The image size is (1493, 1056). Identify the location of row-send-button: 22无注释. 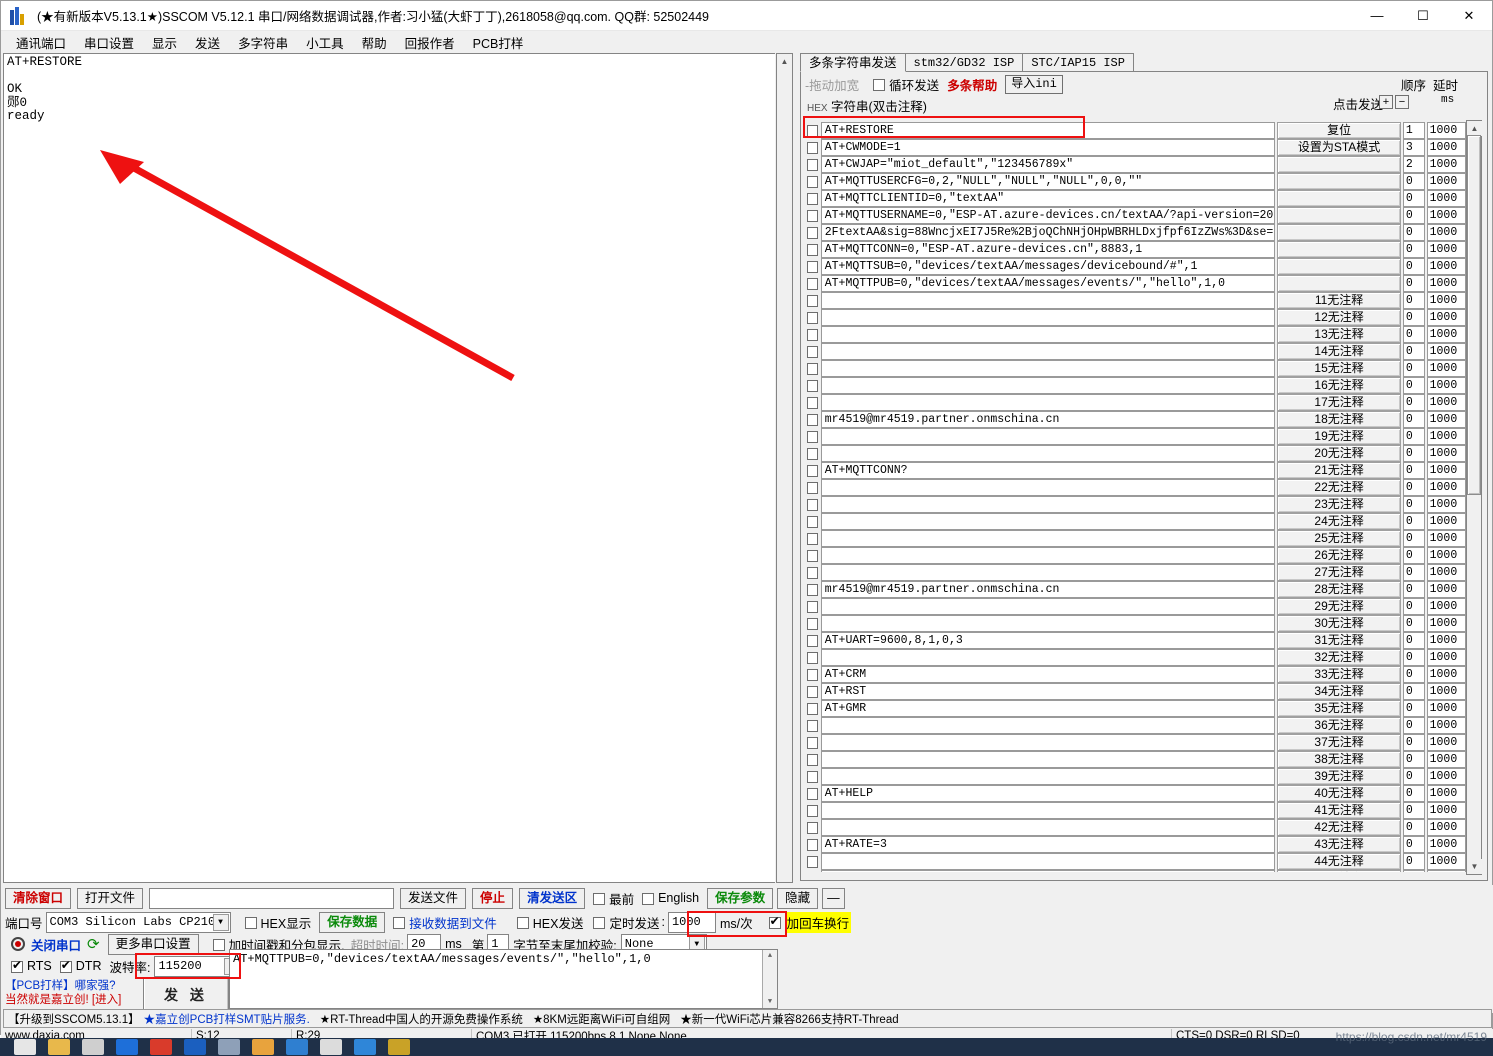
(1339, 487).